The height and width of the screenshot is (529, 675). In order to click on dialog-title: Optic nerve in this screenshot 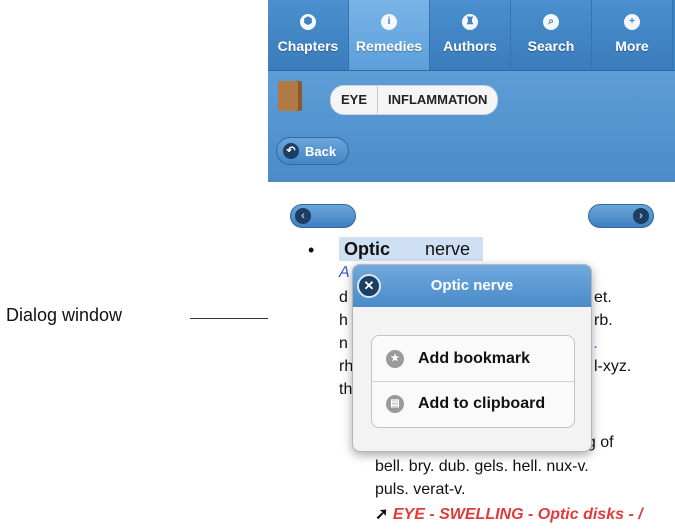, I will do `click(472, 285)`.